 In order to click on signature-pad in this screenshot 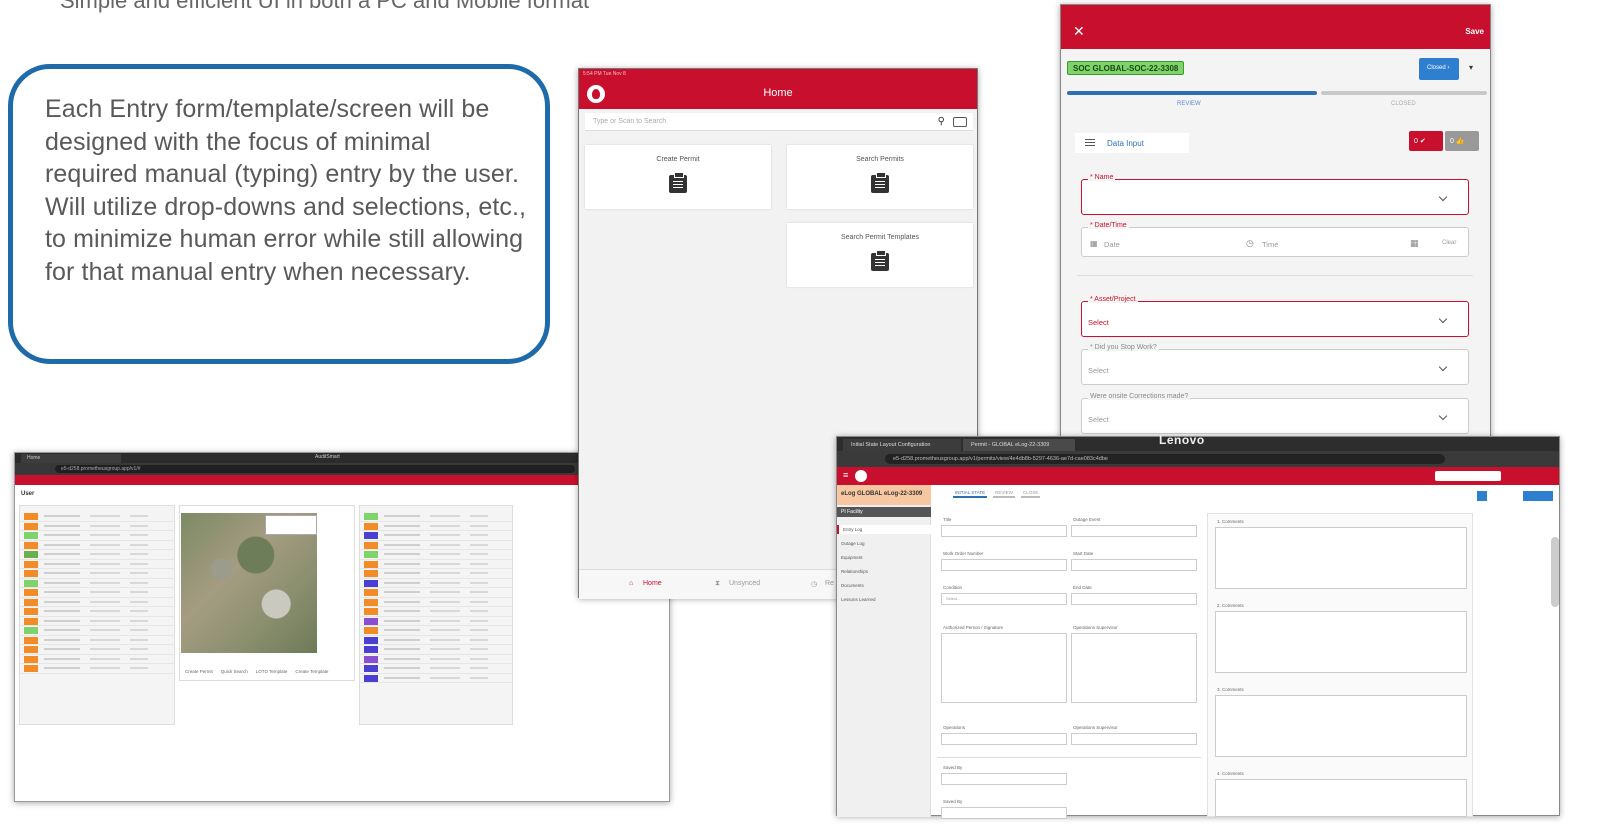, I will do `click(1004, 668)`.